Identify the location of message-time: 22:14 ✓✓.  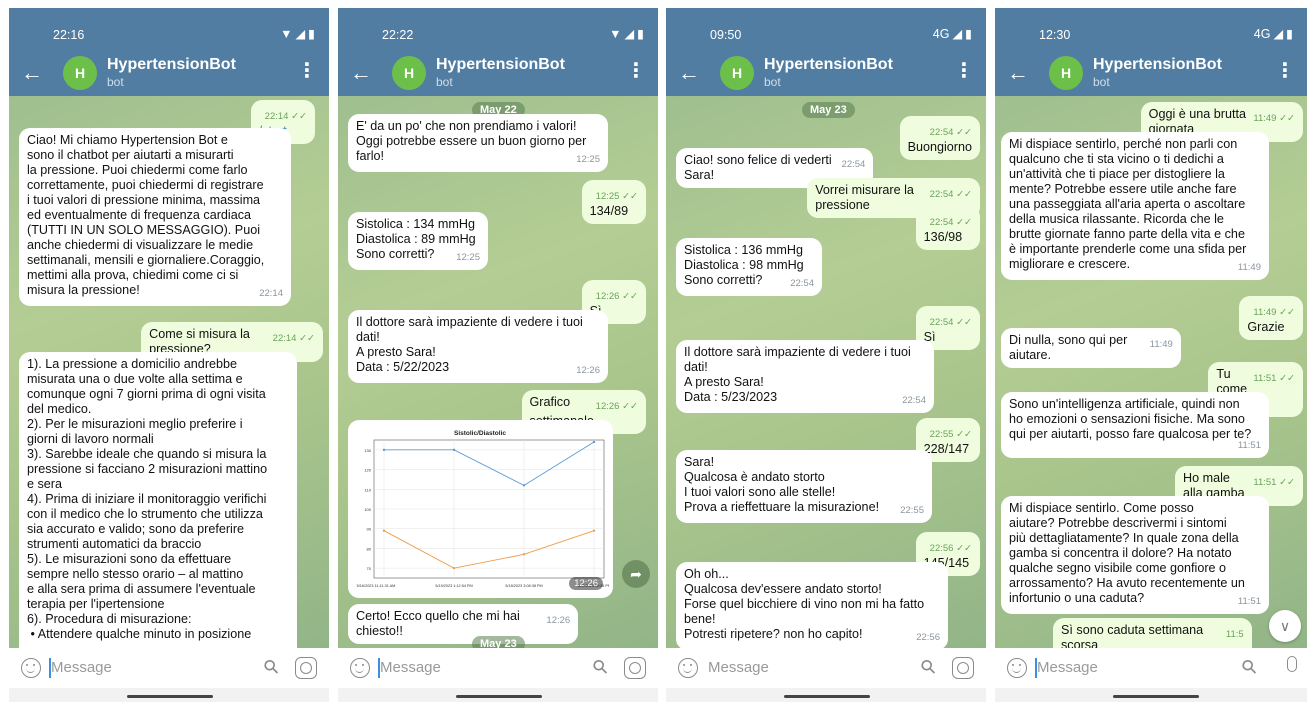
(293, 338).